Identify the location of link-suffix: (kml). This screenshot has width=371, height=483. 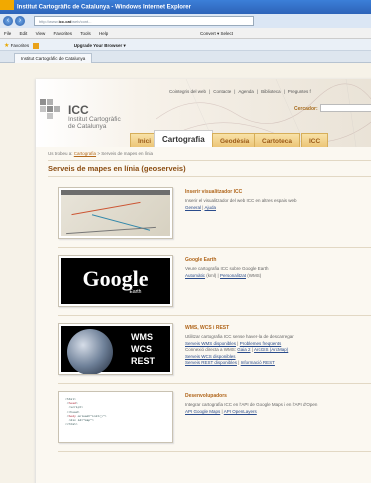
(211, 275).